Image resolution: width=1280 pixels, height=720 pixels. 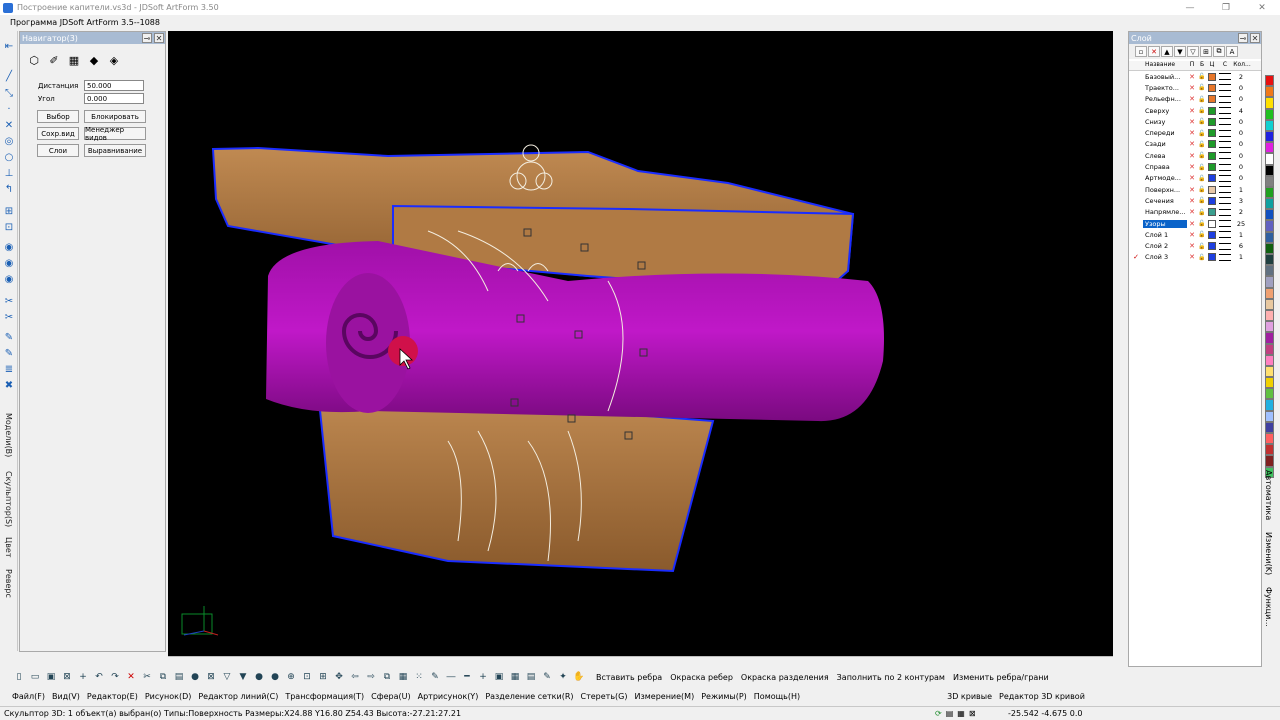 What do you see at coordinates (259, 677) in the screenshot?
I see `light-icon: ●` at bounding box center [259, 677].